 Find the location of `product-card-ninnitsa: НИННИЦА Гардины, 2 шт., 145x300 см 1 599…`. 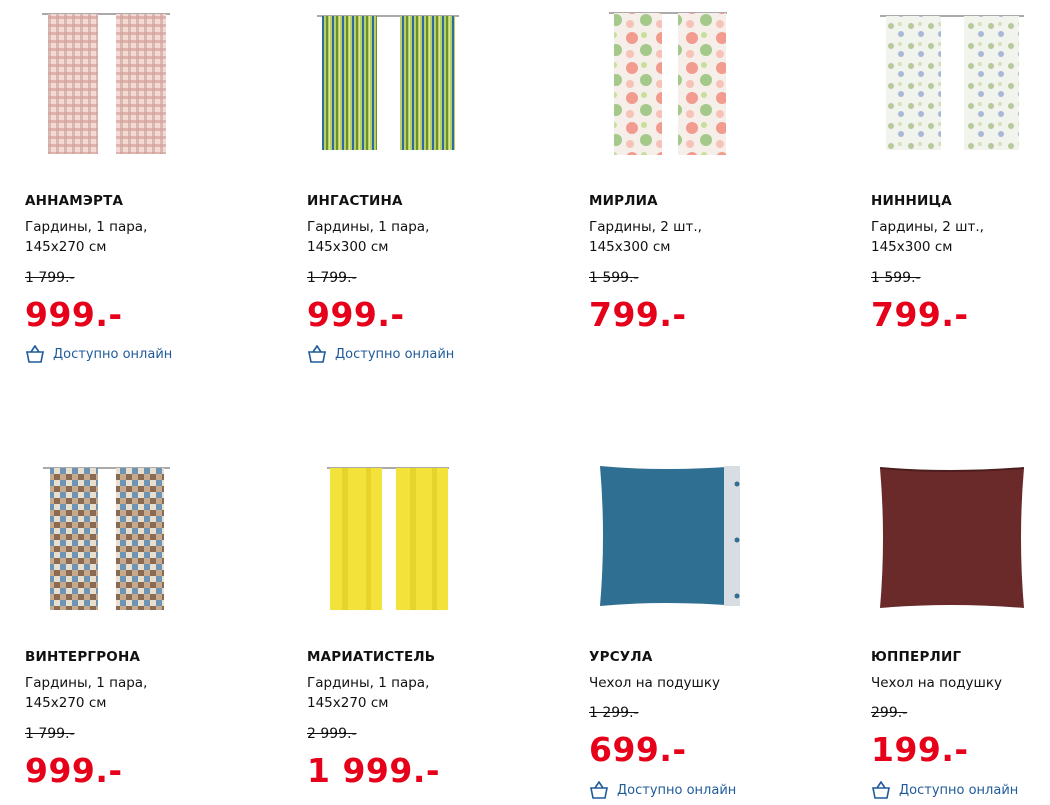

product-card-ninnitsa: НИННИЦА Гардины, 2 шт., 145x300 см 1 599… is located at coordinates (948, 190).